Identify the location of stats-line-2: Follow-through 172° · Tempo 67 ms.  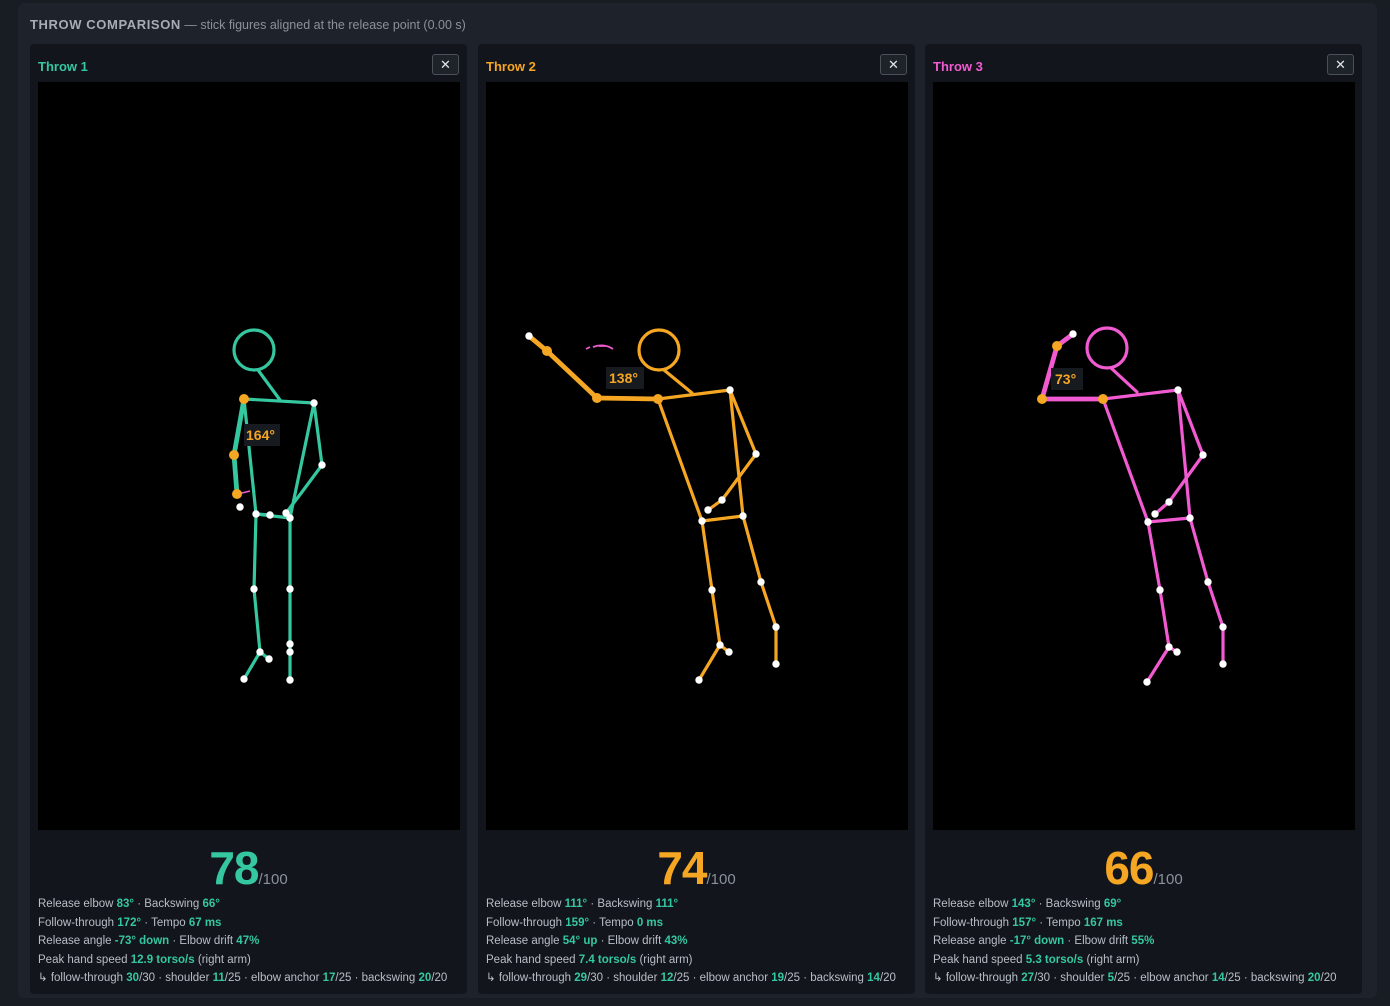
(130, 922).